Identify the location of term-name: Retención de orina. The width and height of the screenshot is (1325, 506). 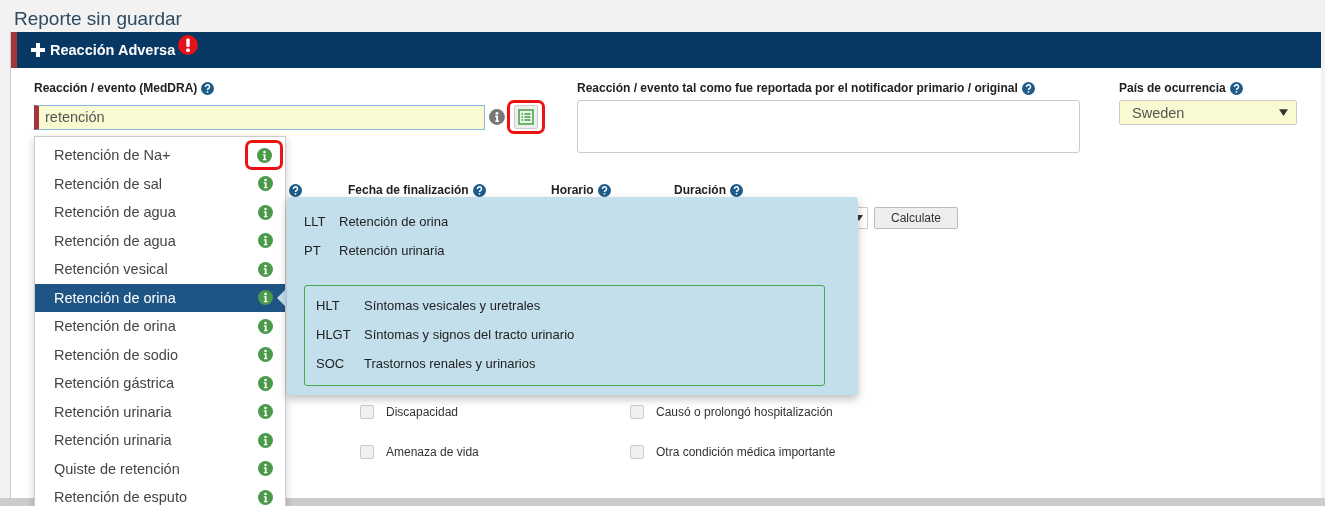
(394, 222).